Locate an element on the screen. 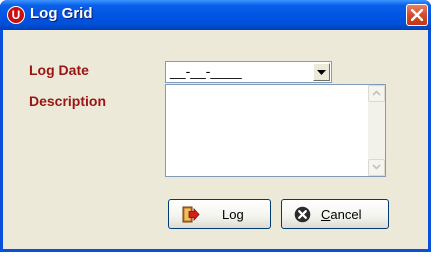  close-button is located at coordinates (417, 15).